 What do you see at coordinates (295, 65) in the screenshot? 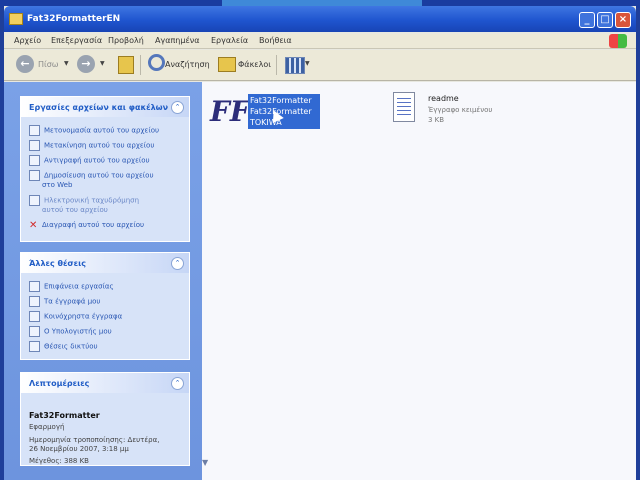
I see `views-icon` at bounding box center [295, 65].